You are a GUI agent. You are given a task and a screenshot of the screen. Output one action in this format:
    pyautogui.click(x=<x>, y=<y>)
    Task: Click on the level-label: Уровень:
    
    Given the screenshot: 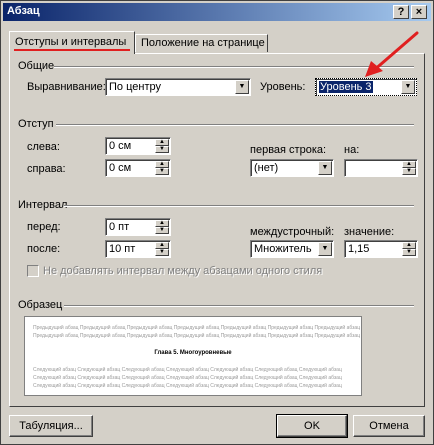 What is the action you would take?
    pyautogui.click(x=283, y=87)
    